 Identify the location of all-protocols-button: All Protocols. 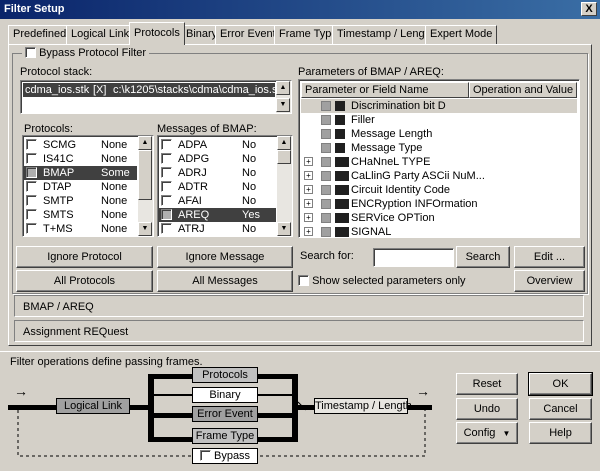
(84, 281).